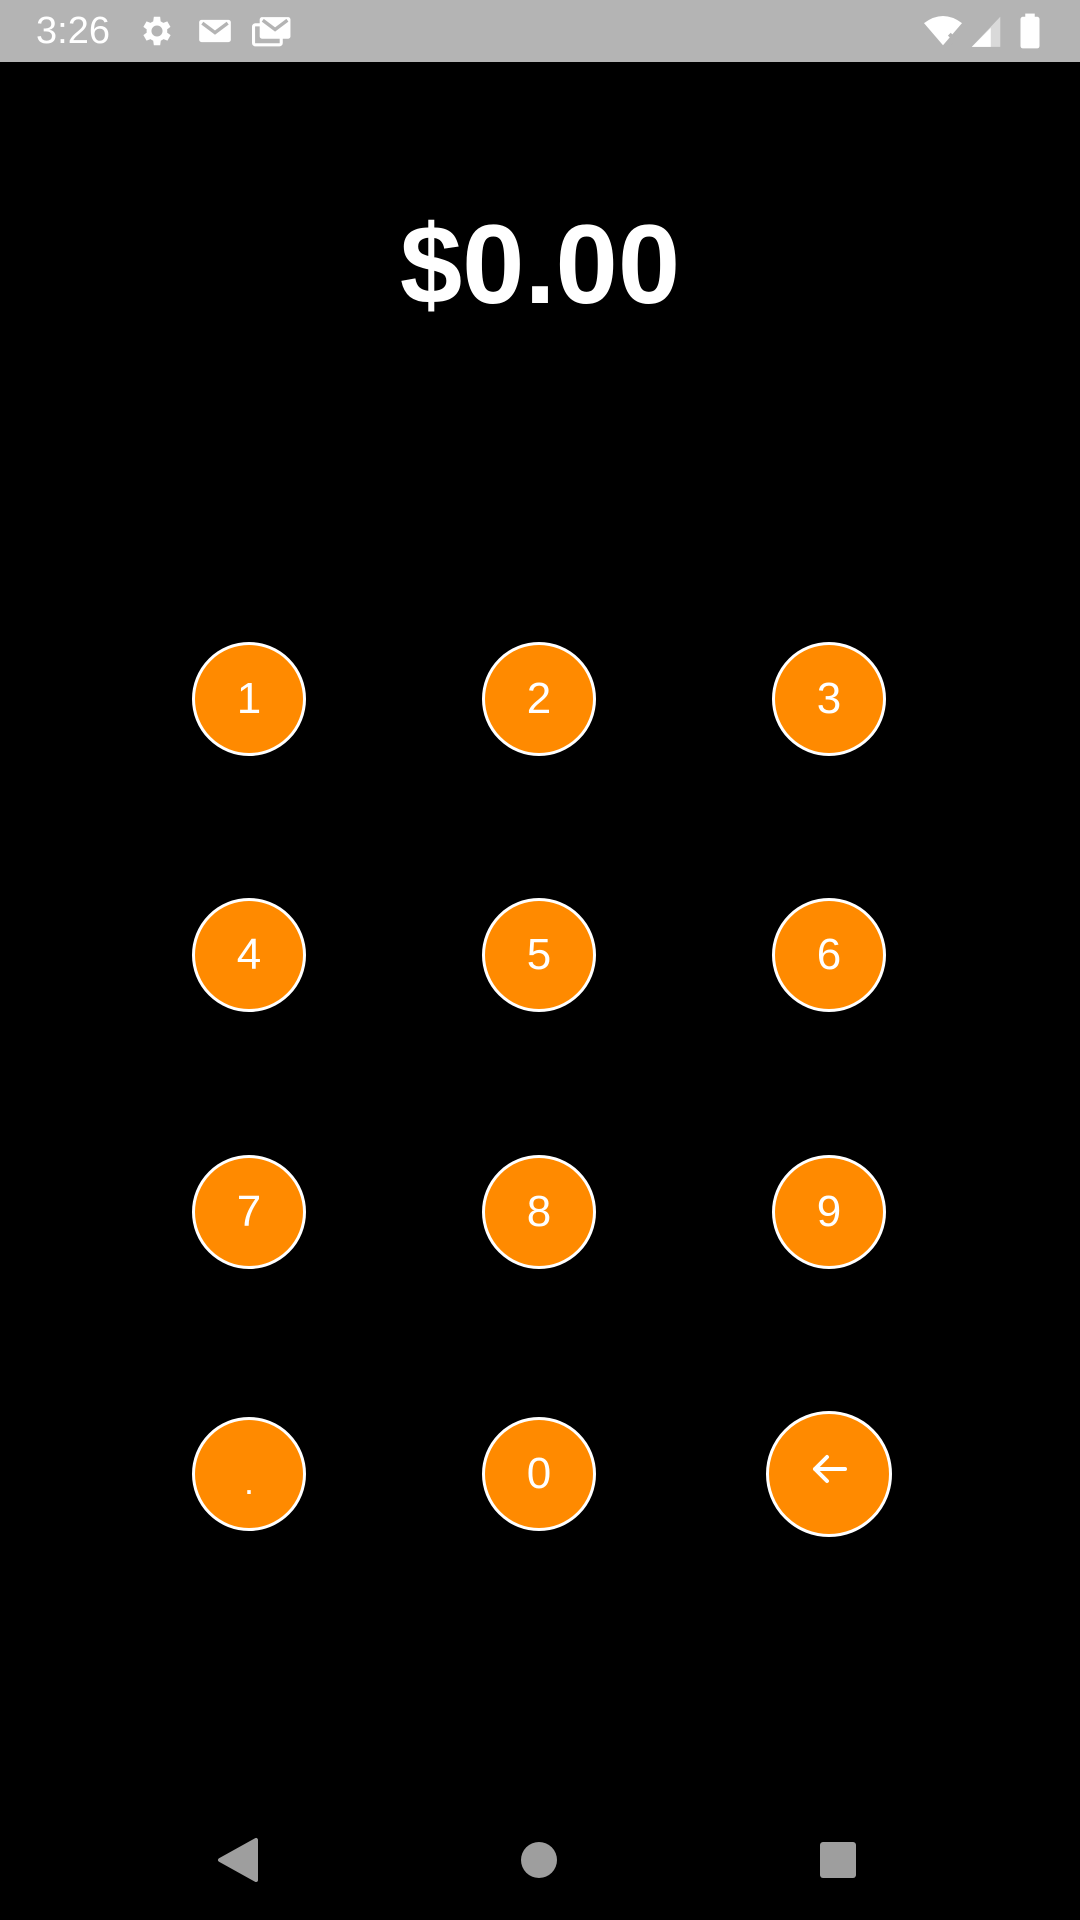  Describe the element at coordinates (539, 1212) in the screenshot. I see `key-8: 8` at that location.